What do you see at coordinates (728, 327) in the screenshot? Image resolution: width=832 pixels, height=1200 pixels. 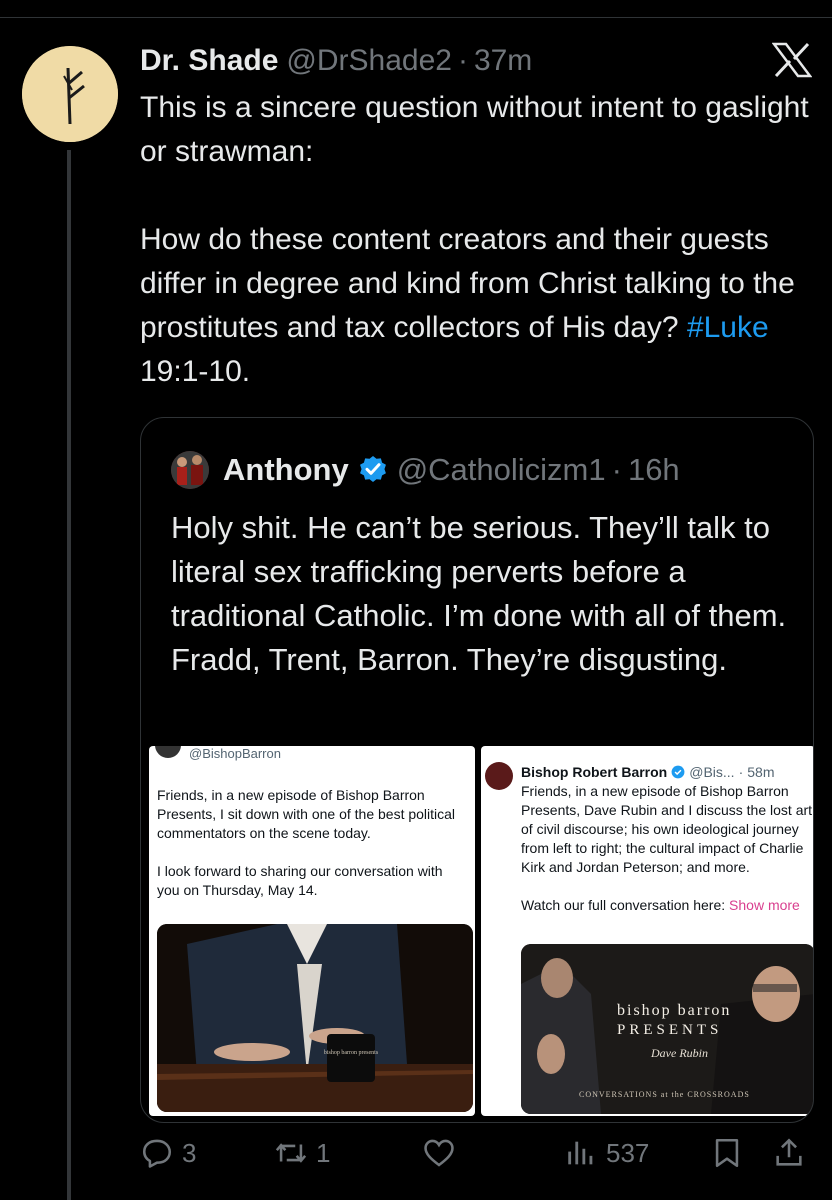 I see `hashtag-link: #Luke` at bounding box center [728, 327].